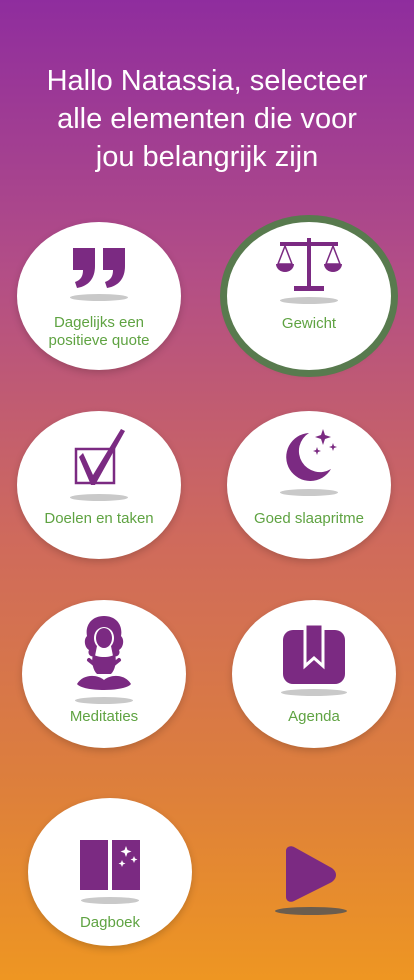  What do you see at coordinates (309, 323) in the screenshot?
I see `option-label: Gewicht` at bounding box center [309, 323].